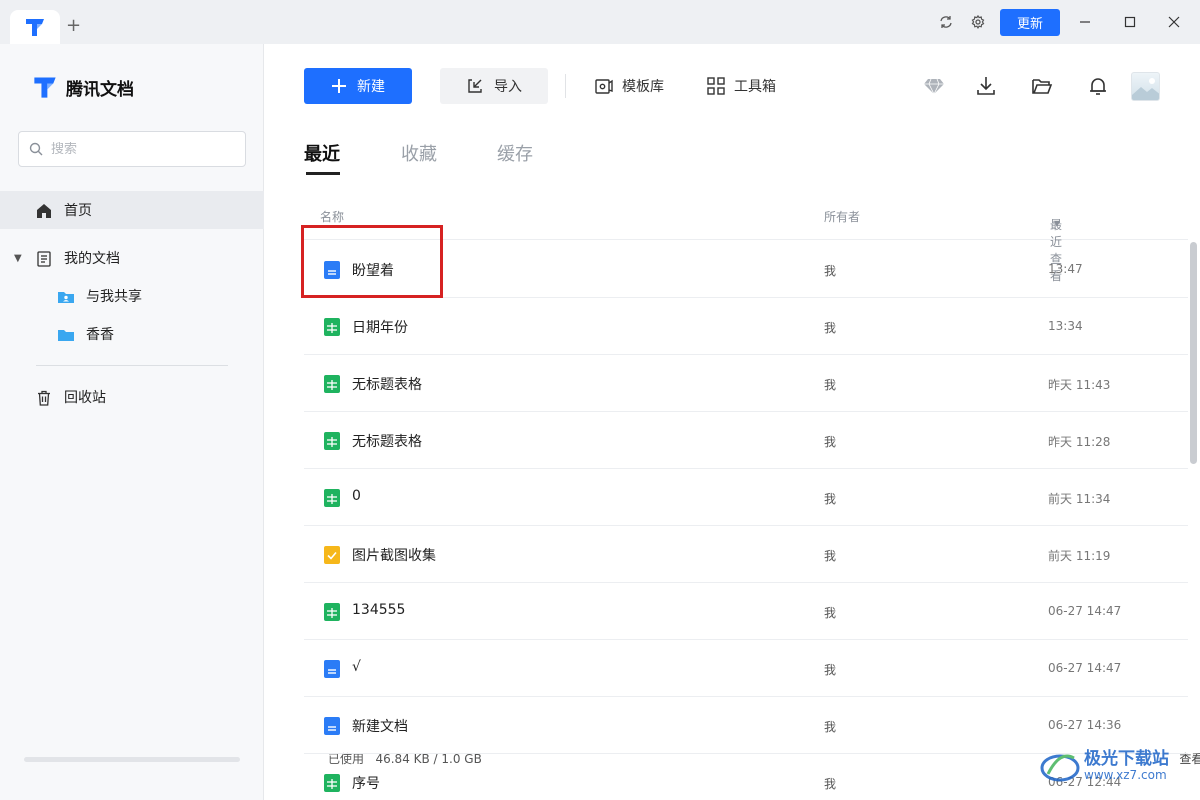  What do you see at coordinates (356, 667) in the screenshot?
I see `file-name: √` at bounding box center [356, 667].